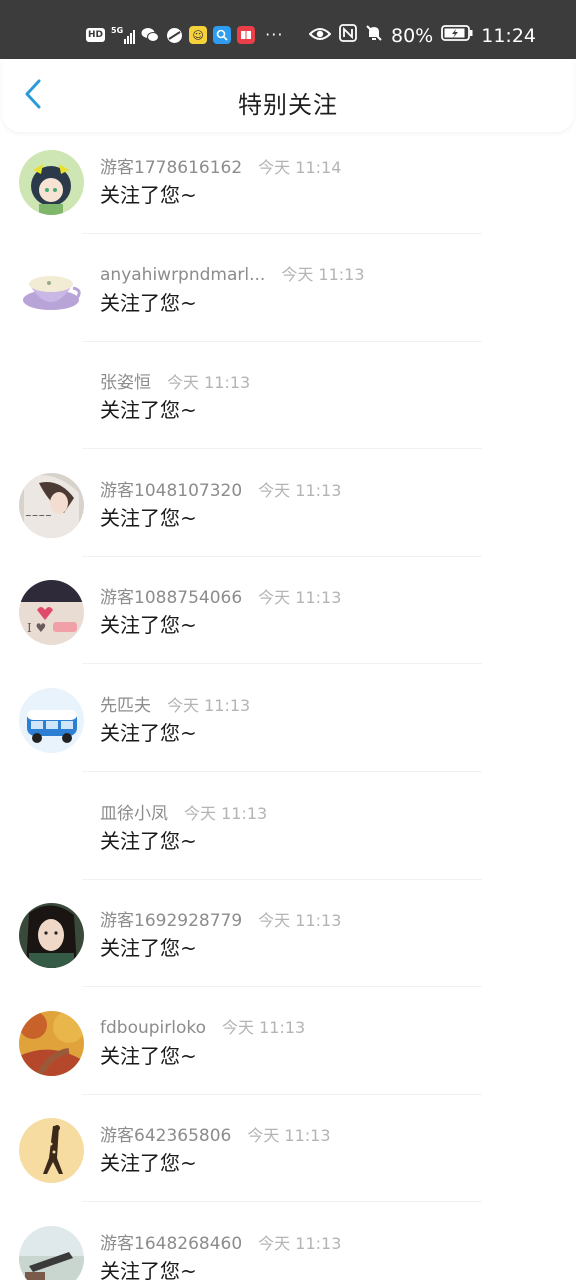  What do you see at coordinates (96, 35) in the screenshot?
I see `hd-icon: HD` at bounding box center [96, 35].